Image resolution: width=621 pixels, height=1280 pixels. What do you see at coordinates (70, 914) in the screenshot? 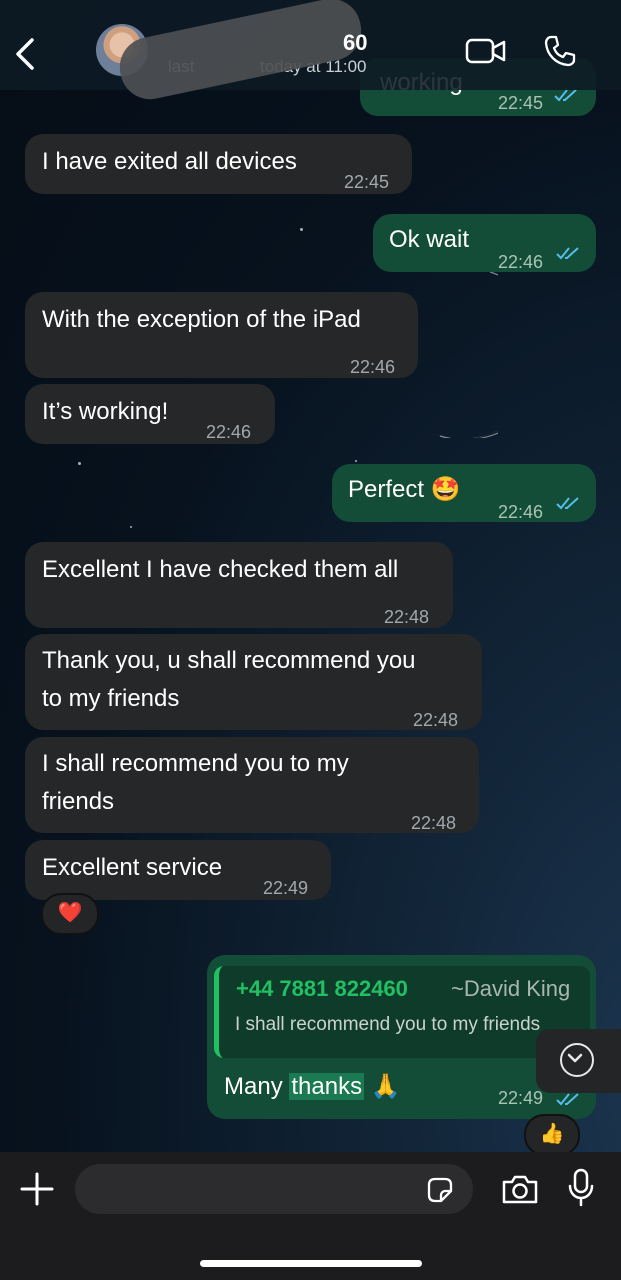
I see `heart-reaction: ❤️` at bounding box center [70, 914].